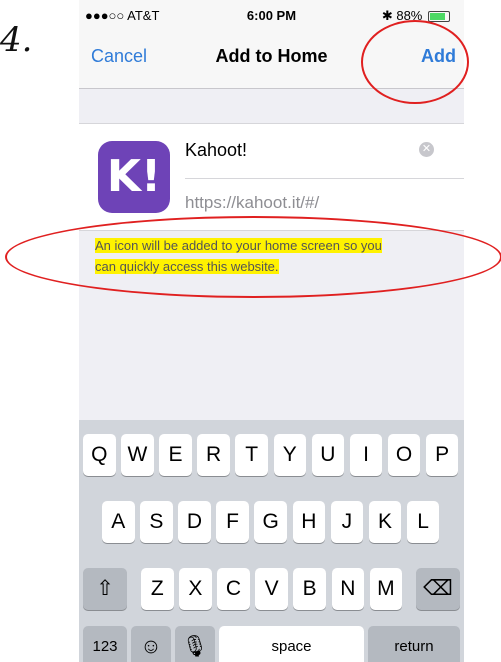 Image resolution: width=501 pixels, height=662 pixels. Describe the element at coordinates (324, 178) in the screenshot. I see `divider` at that location.